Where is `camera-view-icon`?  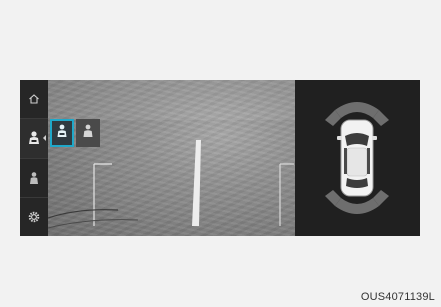 camera-view-icon is located at coordinates (34, 138).